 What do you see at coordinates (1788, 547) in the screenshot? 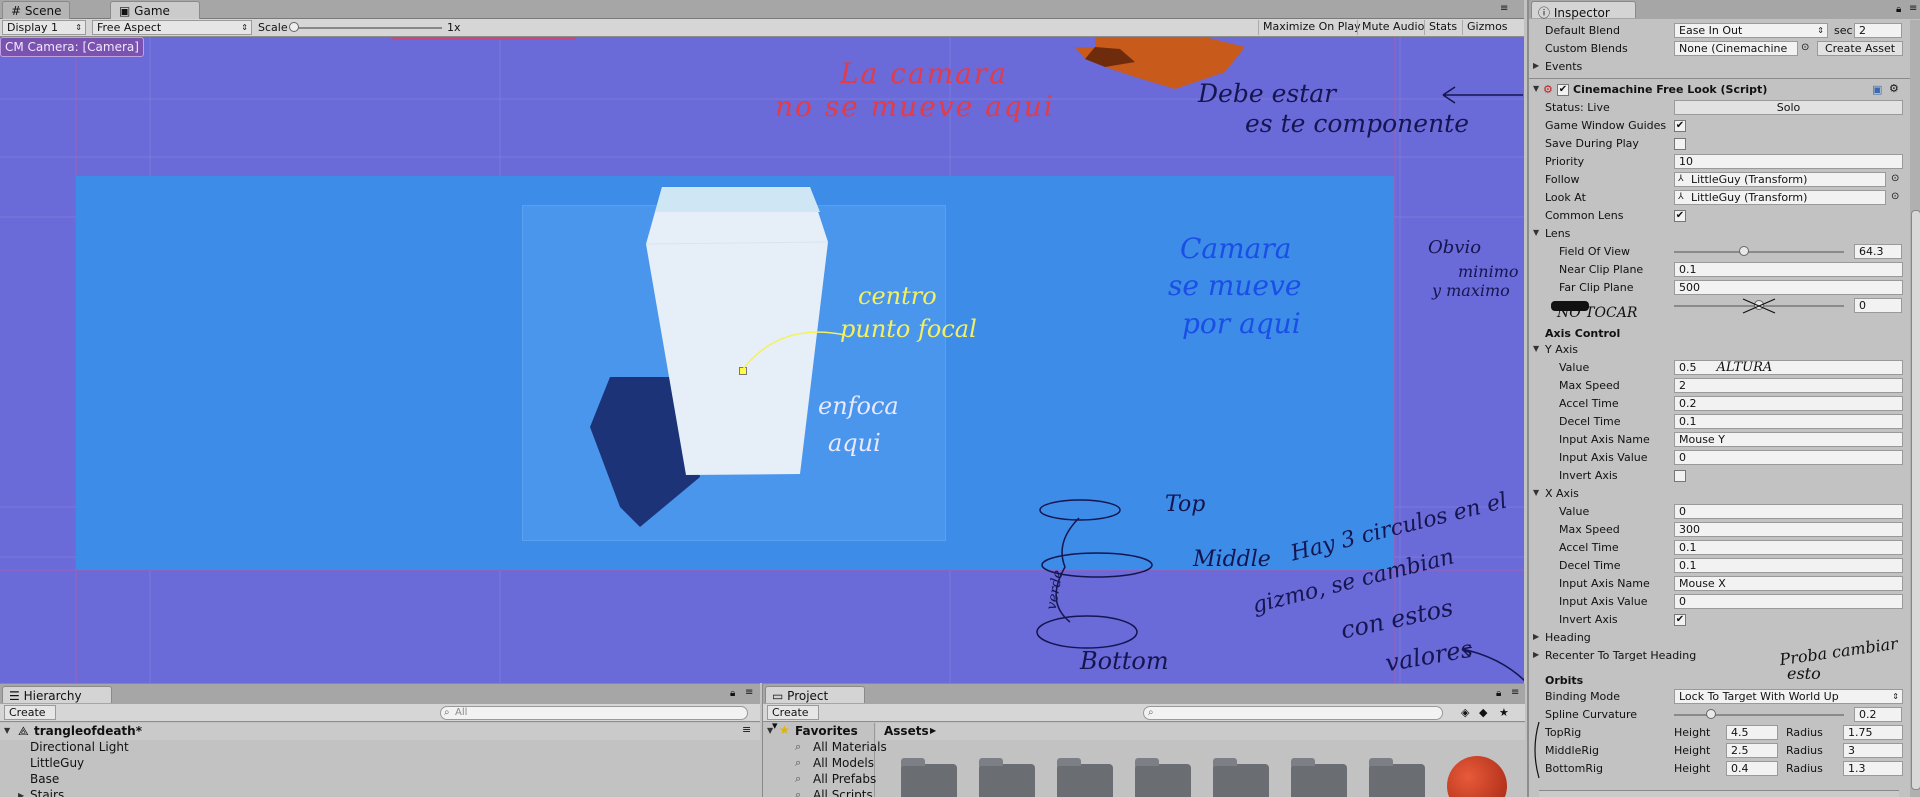
I see `x-accel-field: 0.1` at bounding box center [1788, 547].